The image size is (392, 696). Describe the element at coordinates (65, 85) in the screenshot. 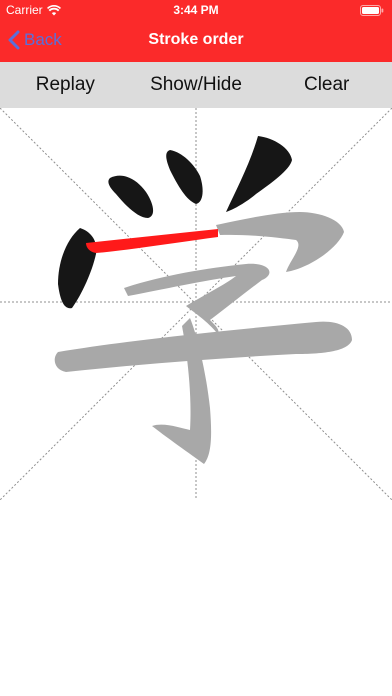

I see `replay-button: Replay` at that location.